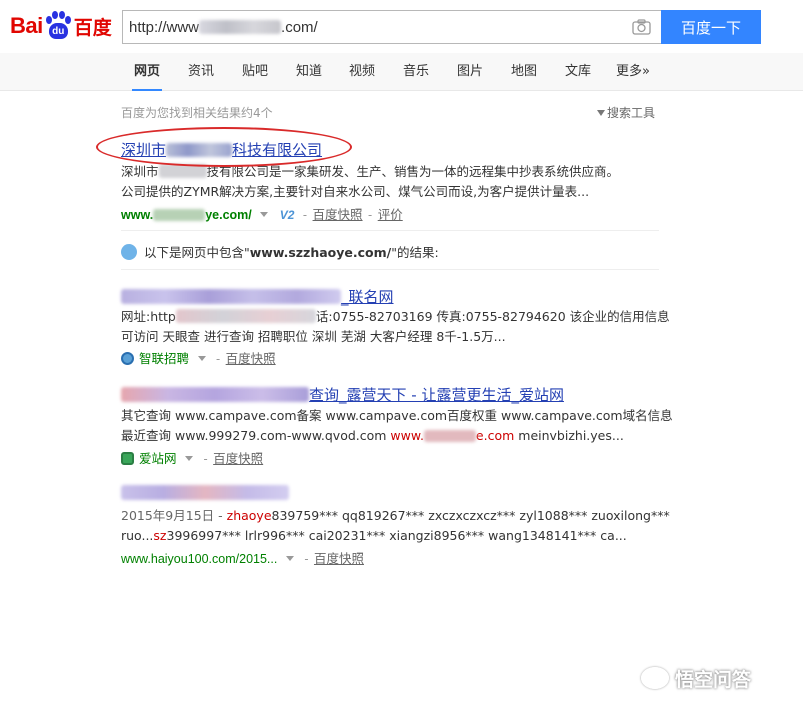 This screenshot has height=705, width=803. Describe the element at coordinates (58, 31) in the screenshot. I see `logo-text-du: du` at that location.